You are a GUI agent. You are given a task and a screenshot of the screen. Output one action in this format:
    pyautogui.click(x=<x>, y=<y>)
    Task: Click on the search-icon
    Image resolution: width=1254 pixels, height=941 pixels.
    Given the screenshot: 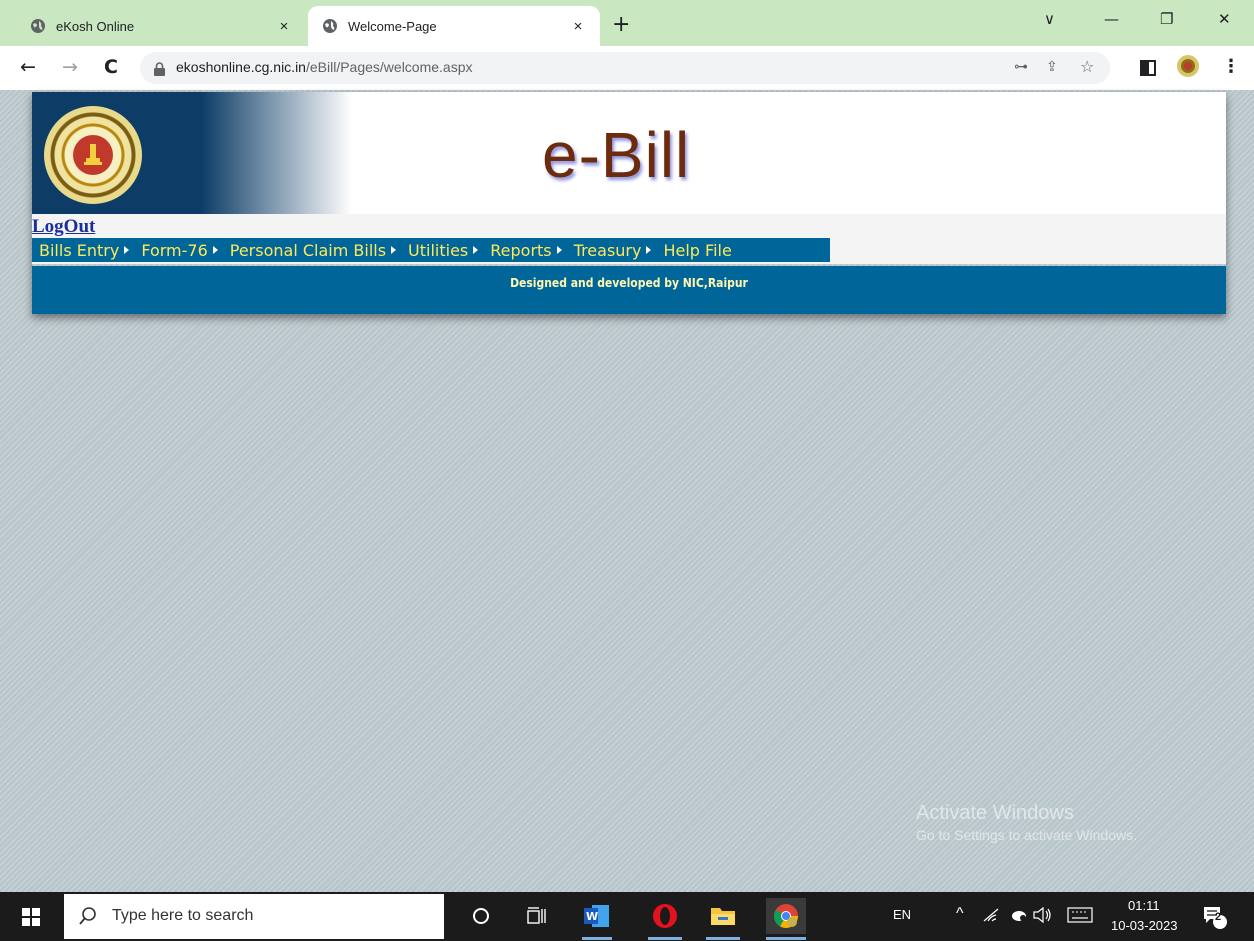 What is the action you would take?
    pyautogui.click(x=88, y=918)
    